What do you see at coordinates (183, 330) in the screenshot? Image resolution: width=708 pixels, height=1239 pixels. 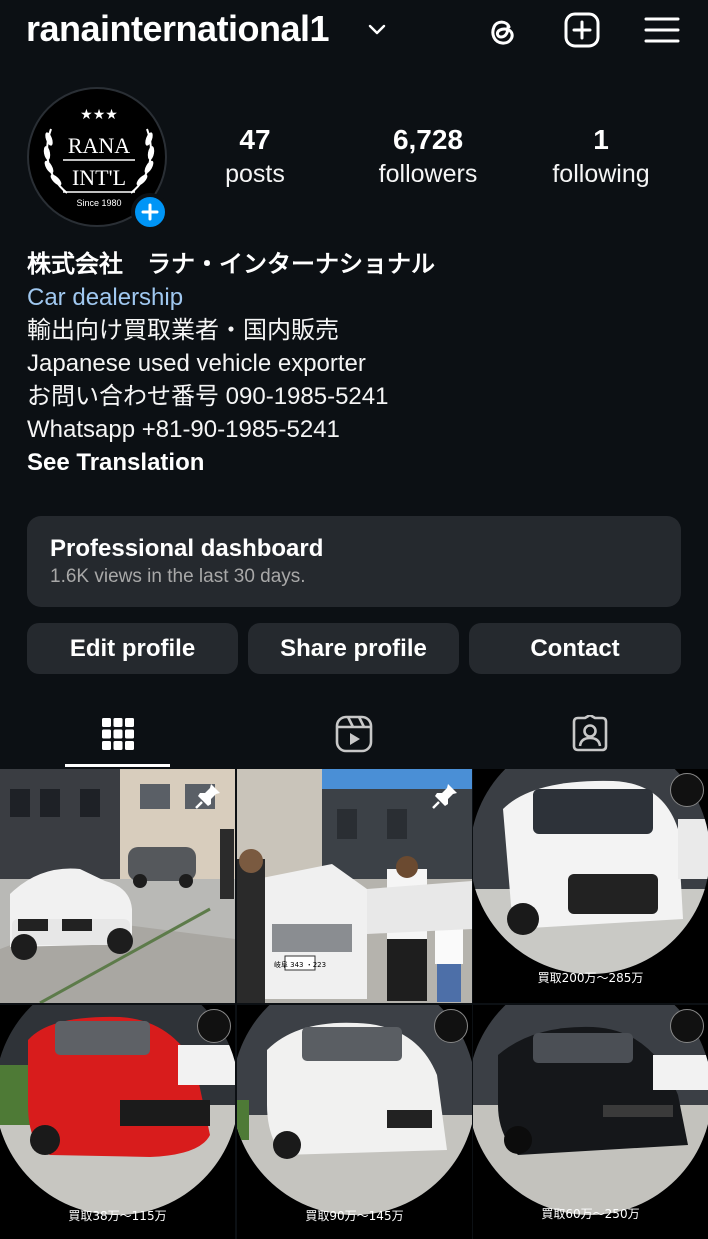 I see `bio-line-1: 輸出向け買取業者・国内販売` at bounding box center [183, 330].